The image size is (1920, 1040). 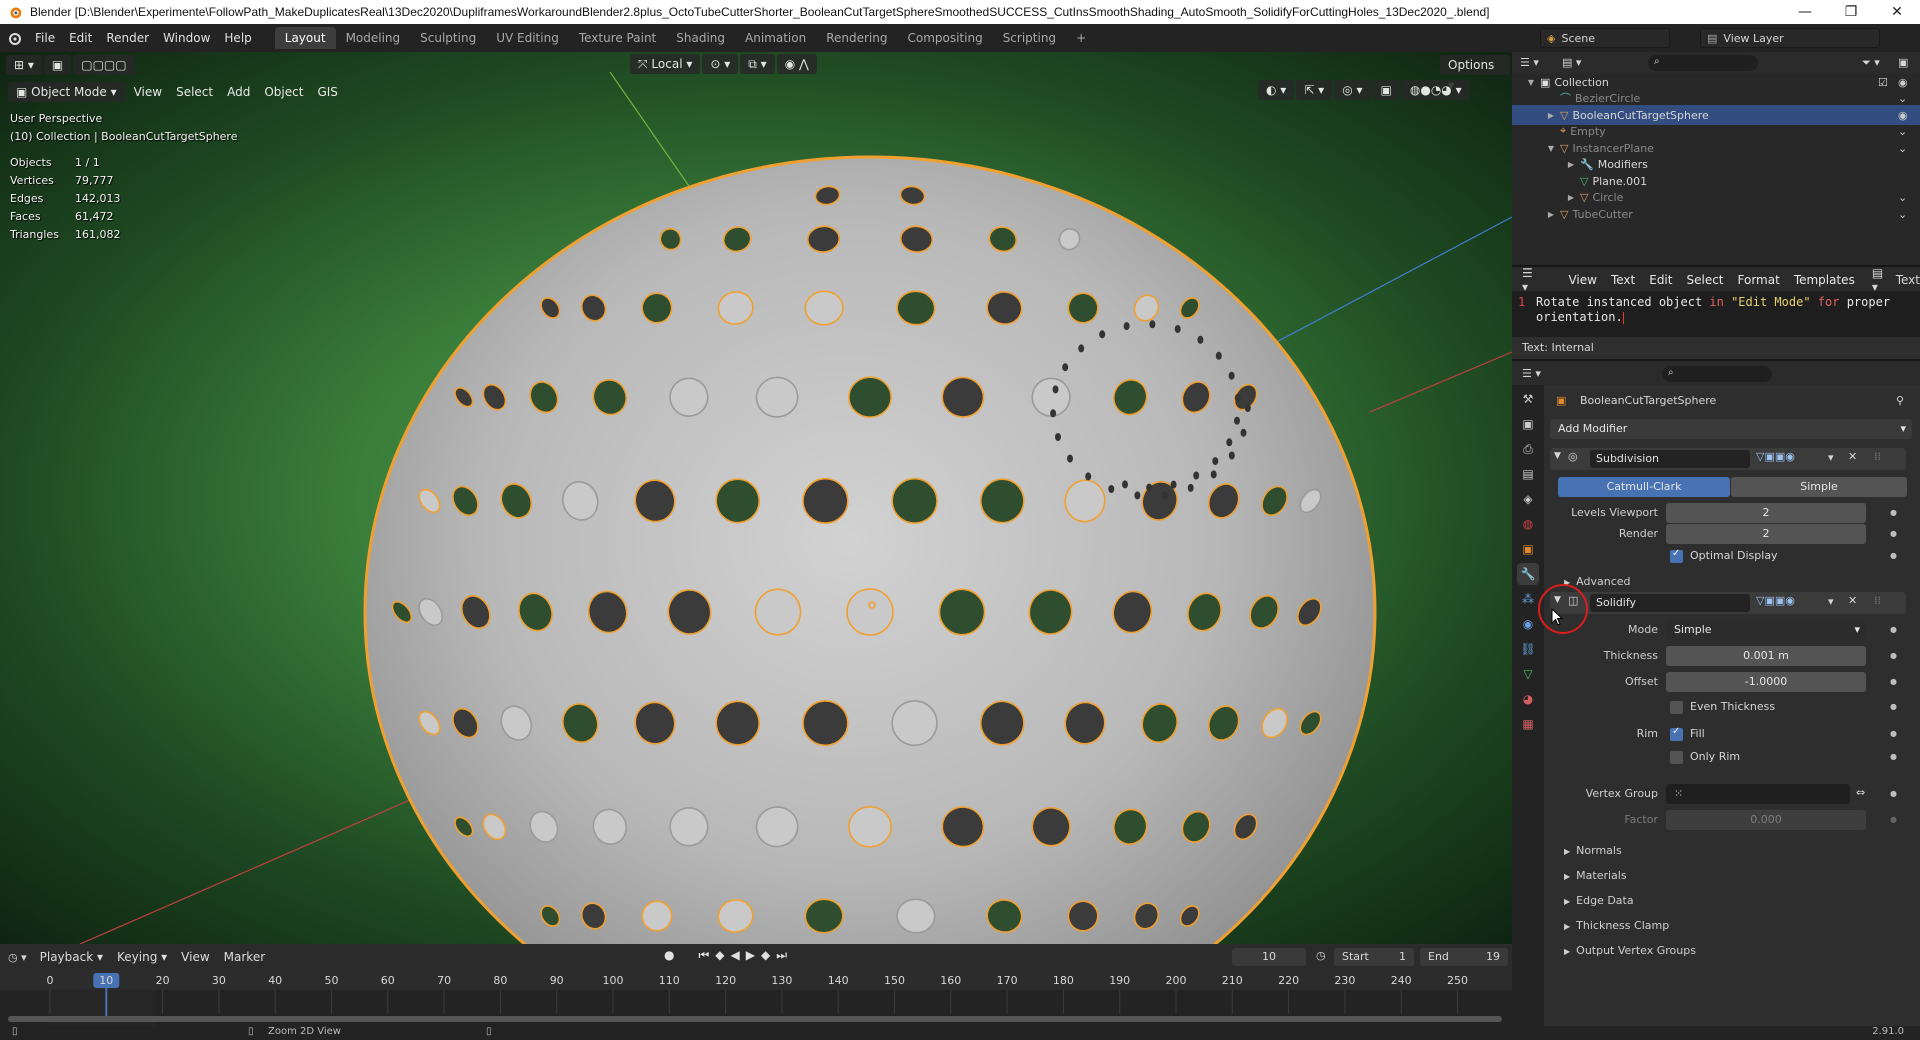 I want to click on viewport-menu-view: View, so click(x=148, y=92).